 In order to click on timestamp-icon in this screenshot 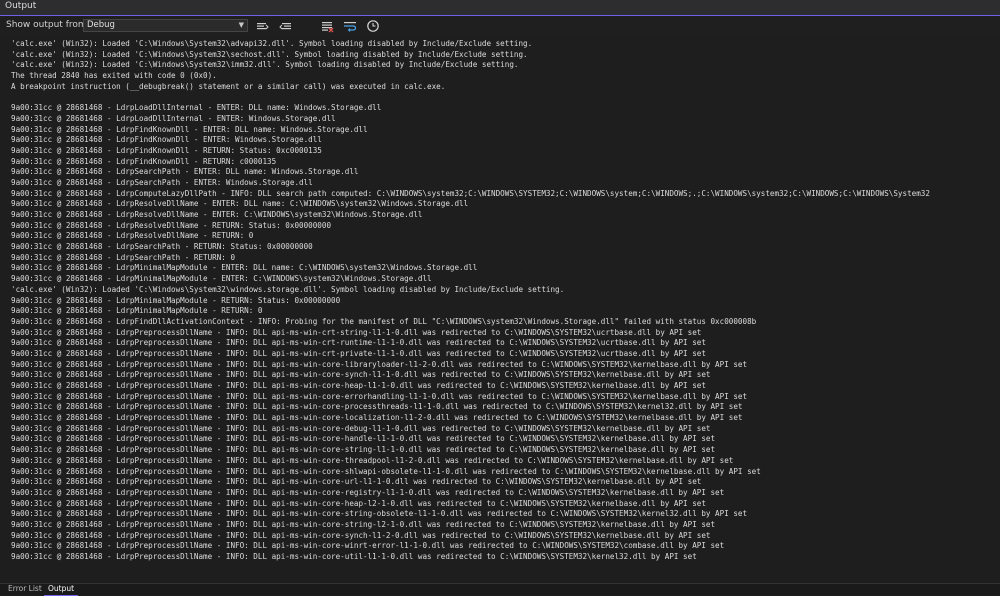, I will do `click(373, 26)`.